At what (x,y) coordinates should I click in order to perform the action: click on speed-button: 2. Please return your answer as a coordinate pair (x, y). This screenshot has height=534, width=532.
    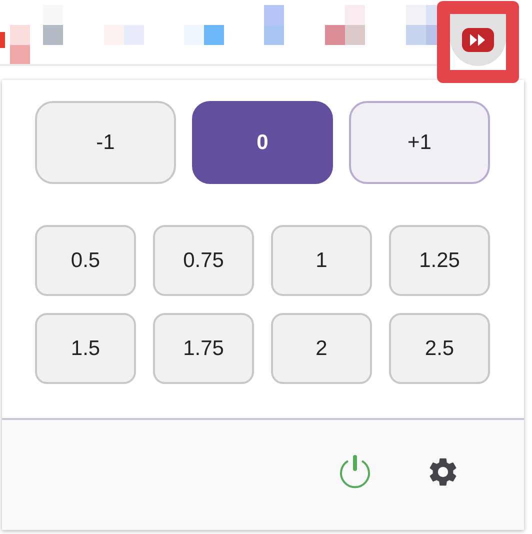
    Looking at the image, I should click on (321, 348).